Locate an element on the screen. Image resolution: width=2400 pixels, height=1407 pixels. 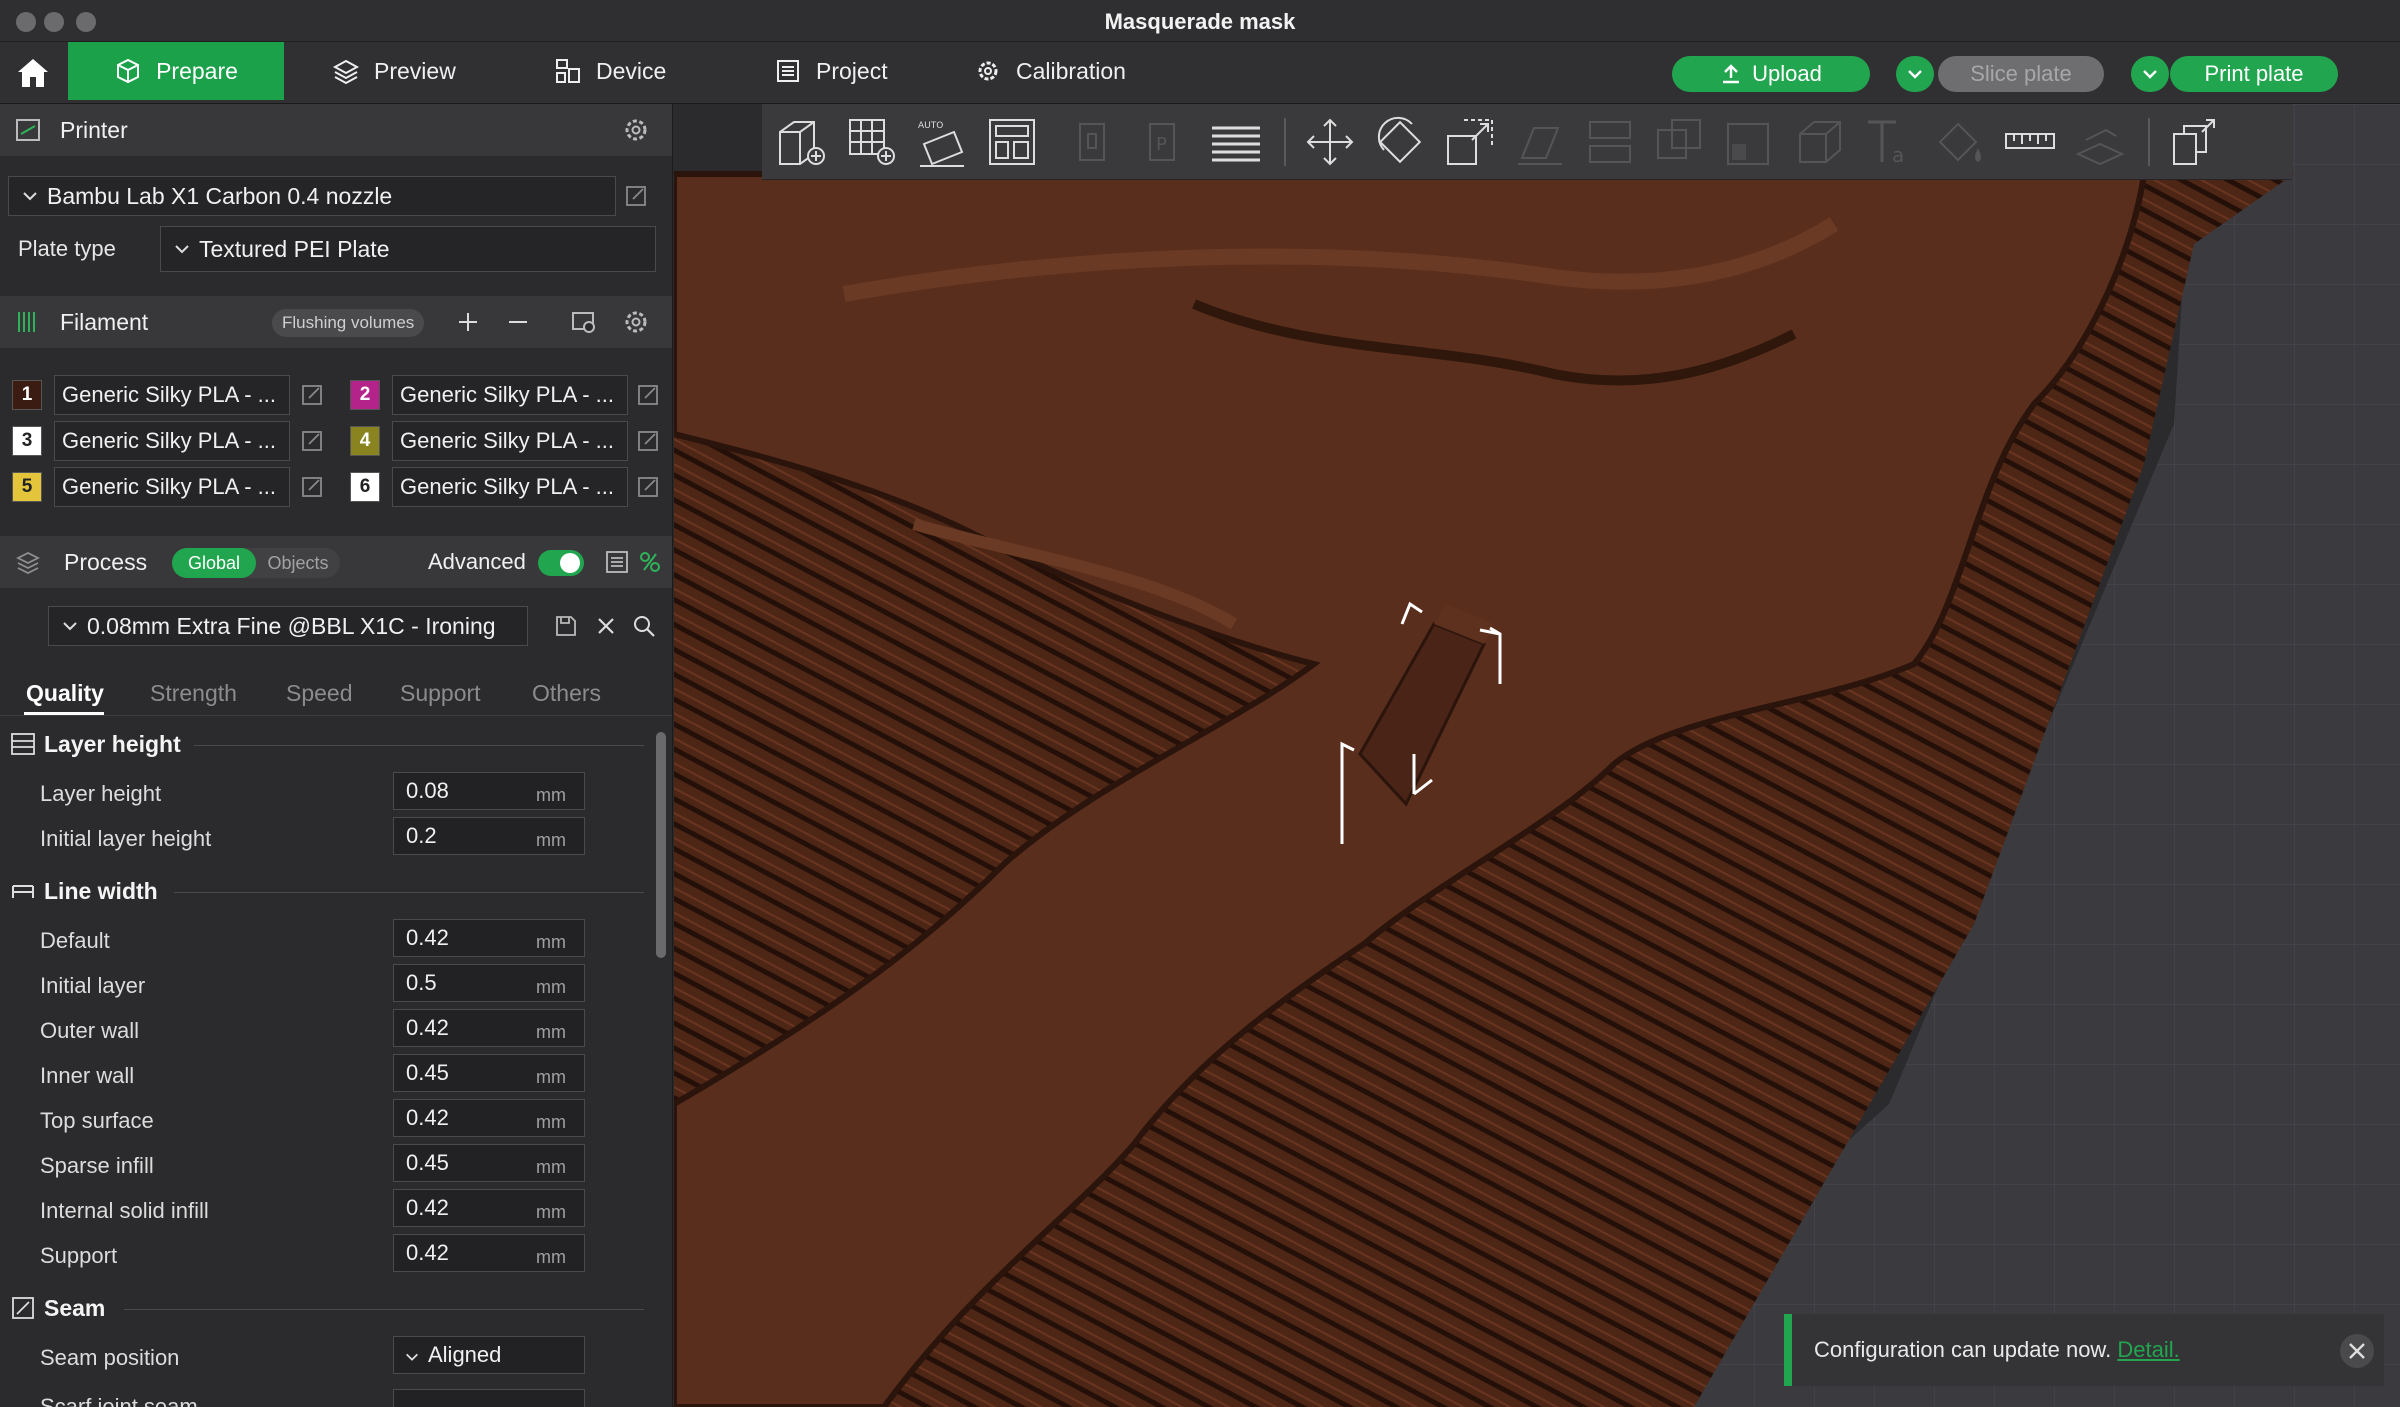
seam-position-select: Aligned is located at coordinates (489, 1355).